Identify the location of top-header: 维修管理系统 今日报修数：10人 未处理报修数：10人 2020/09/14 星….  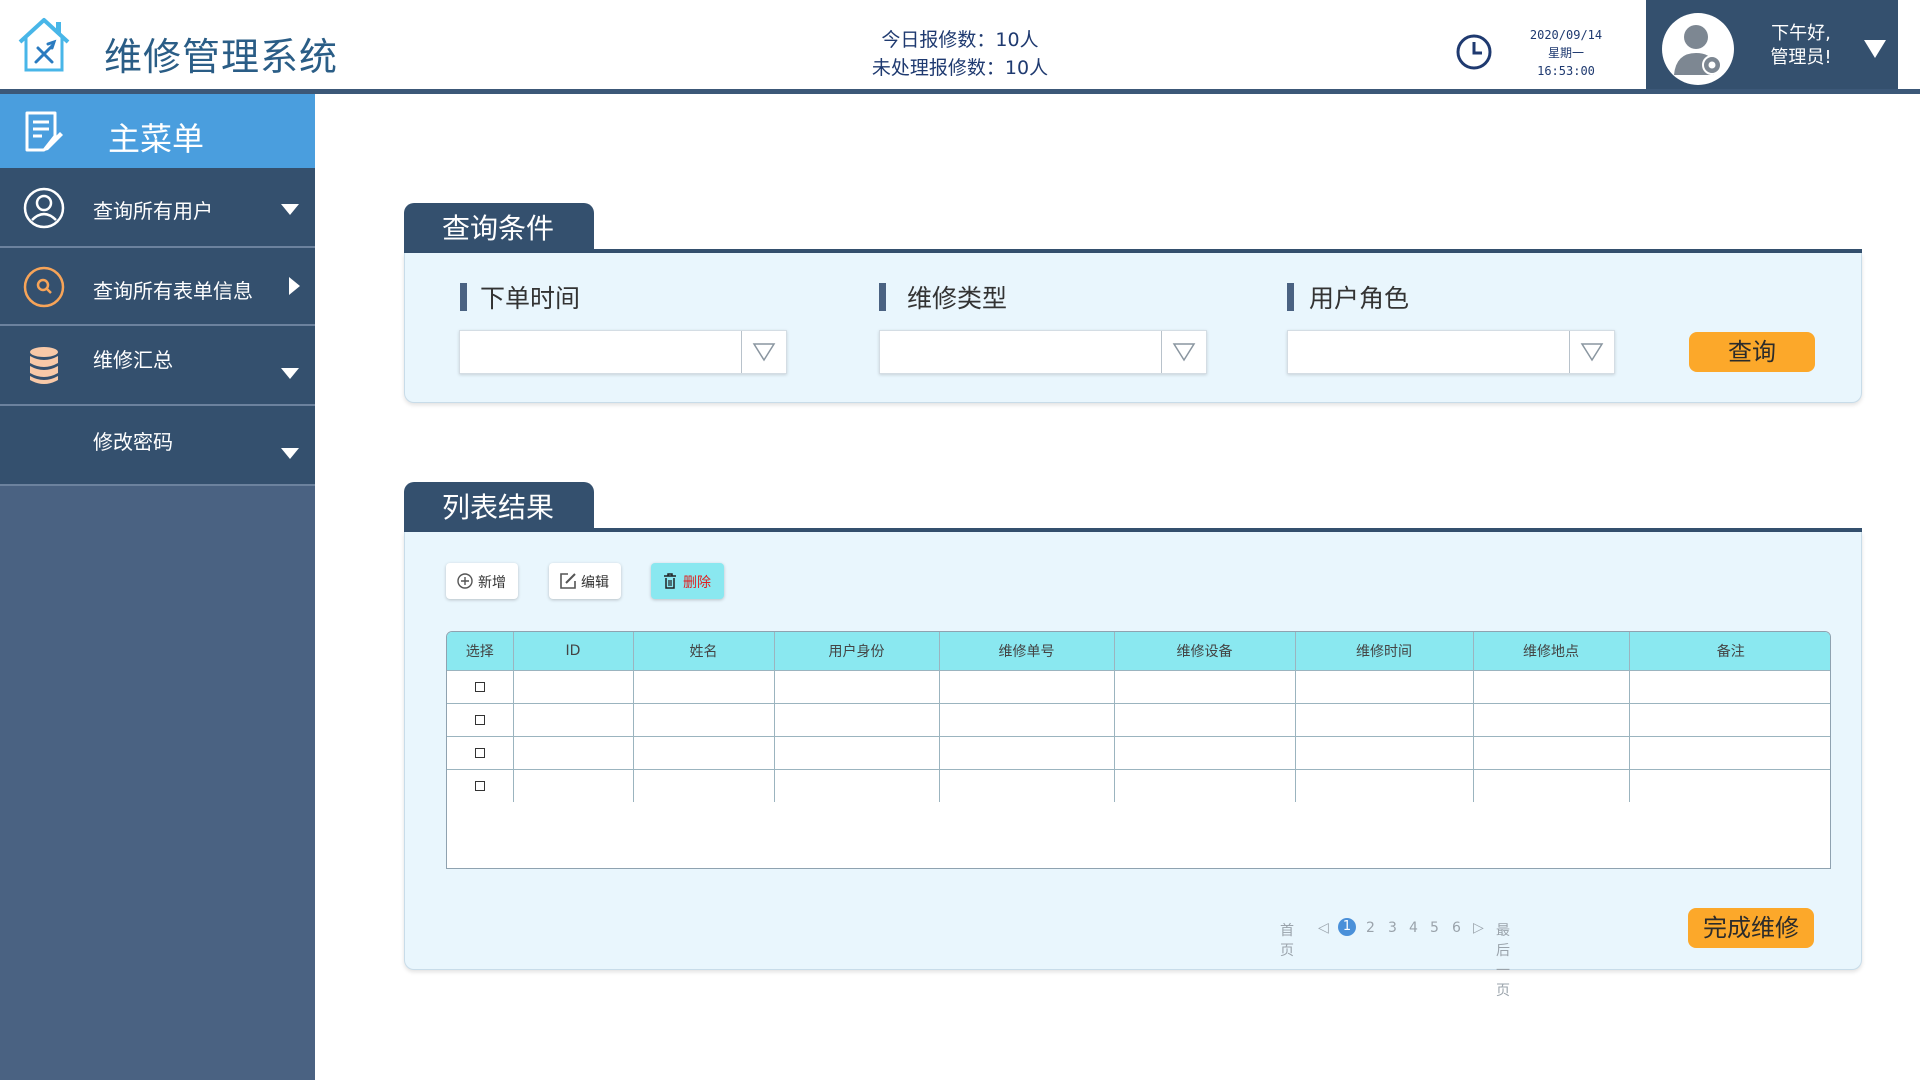
(960, 45).